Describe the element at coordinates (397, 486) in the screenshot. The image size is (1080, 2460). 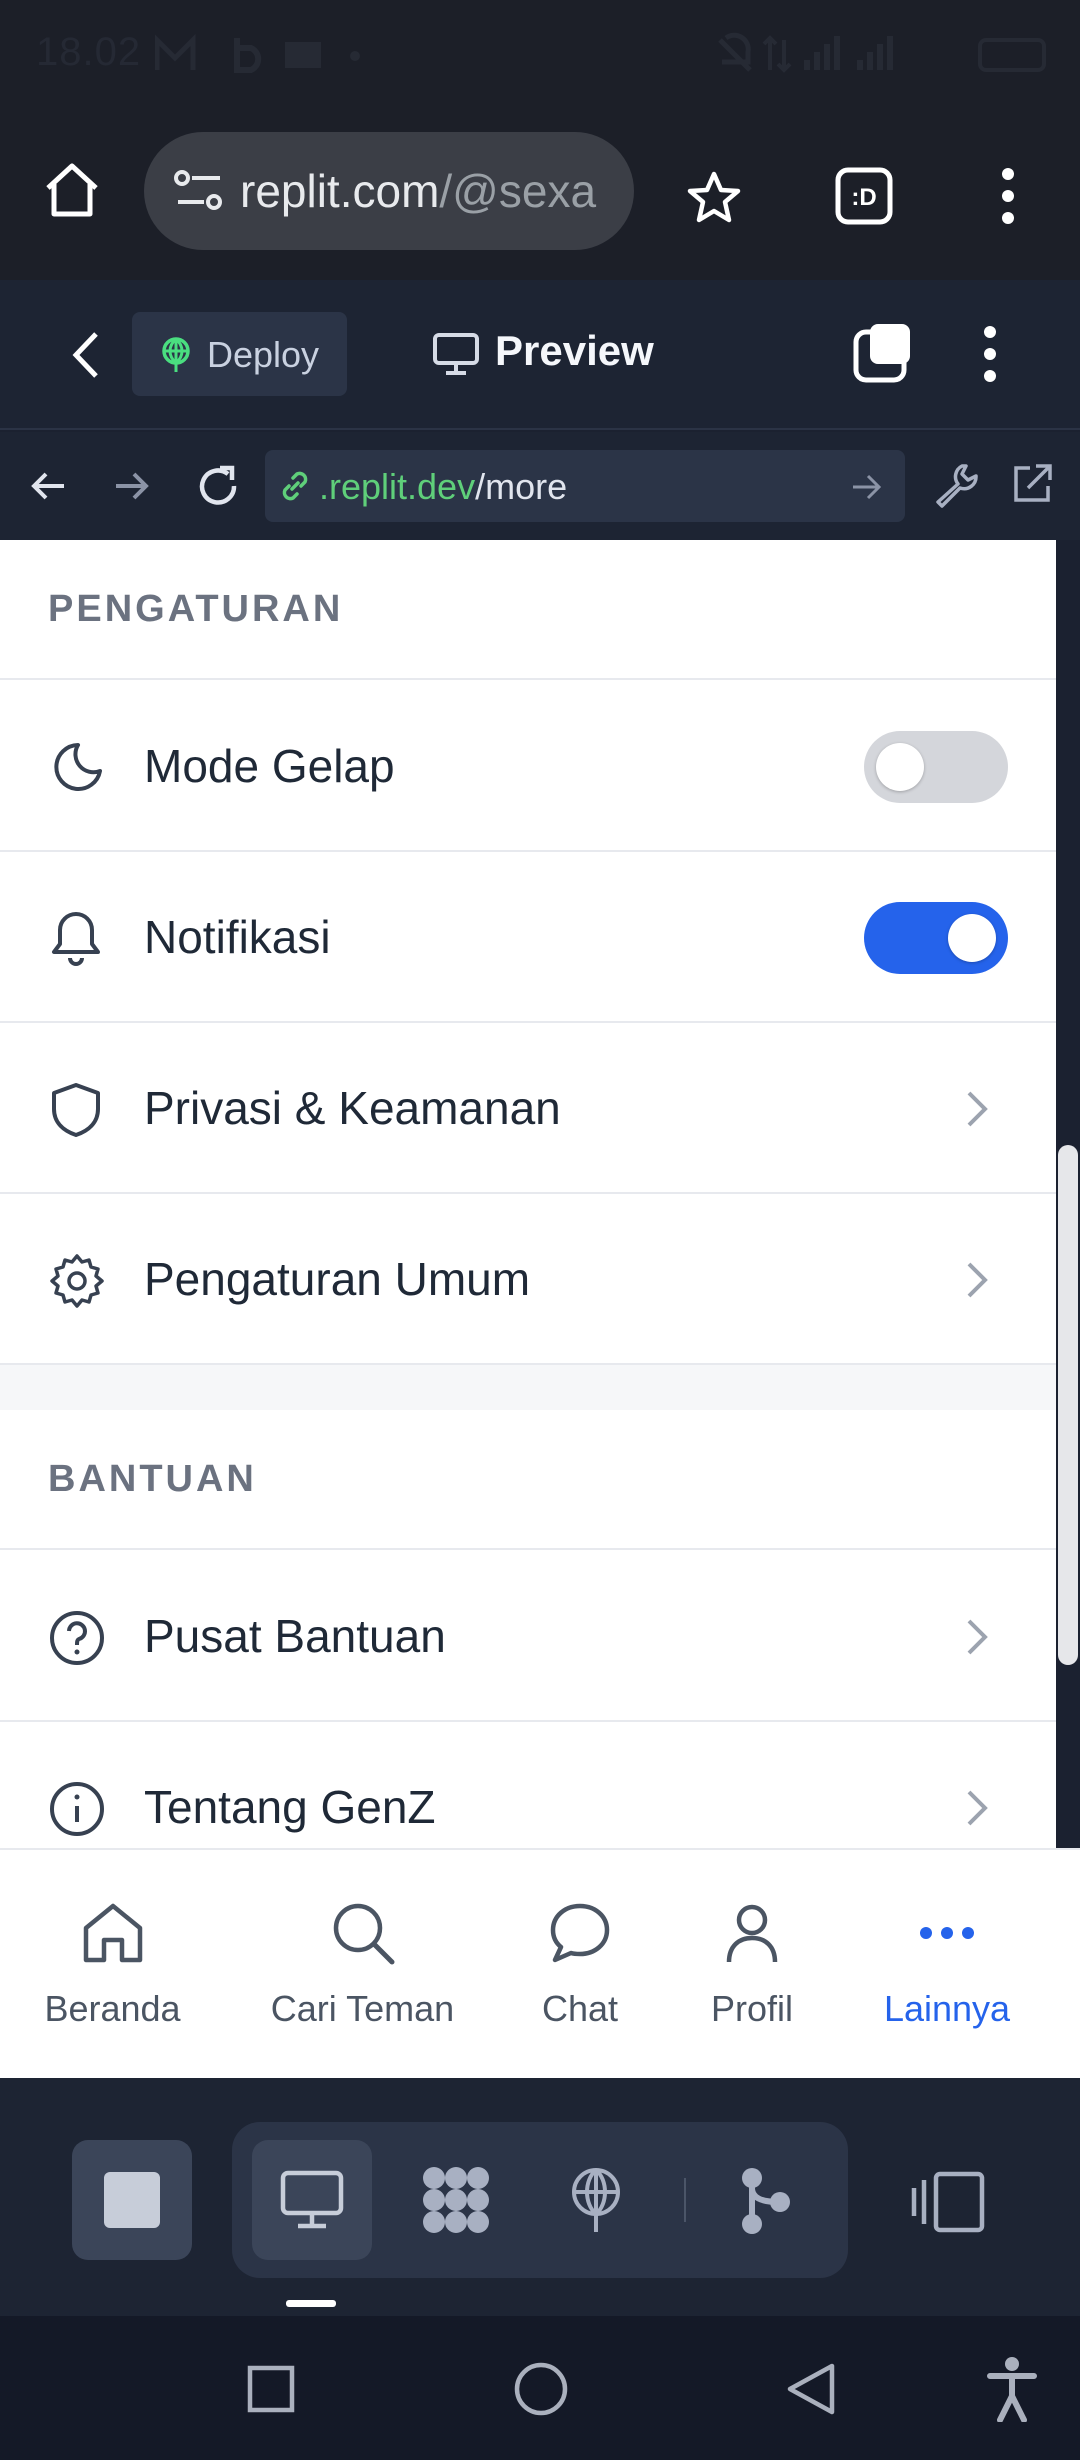
I see `webview-url-host: .replit.dev` at that location.